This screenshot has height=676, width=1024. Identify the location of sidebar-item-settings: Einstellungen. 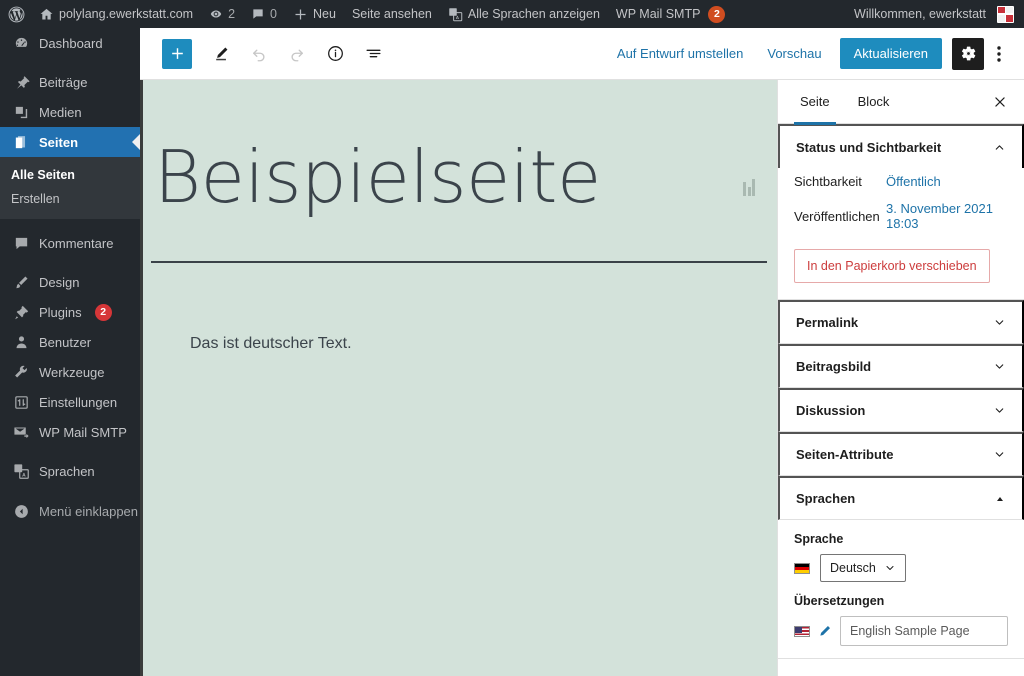
(70, 402).